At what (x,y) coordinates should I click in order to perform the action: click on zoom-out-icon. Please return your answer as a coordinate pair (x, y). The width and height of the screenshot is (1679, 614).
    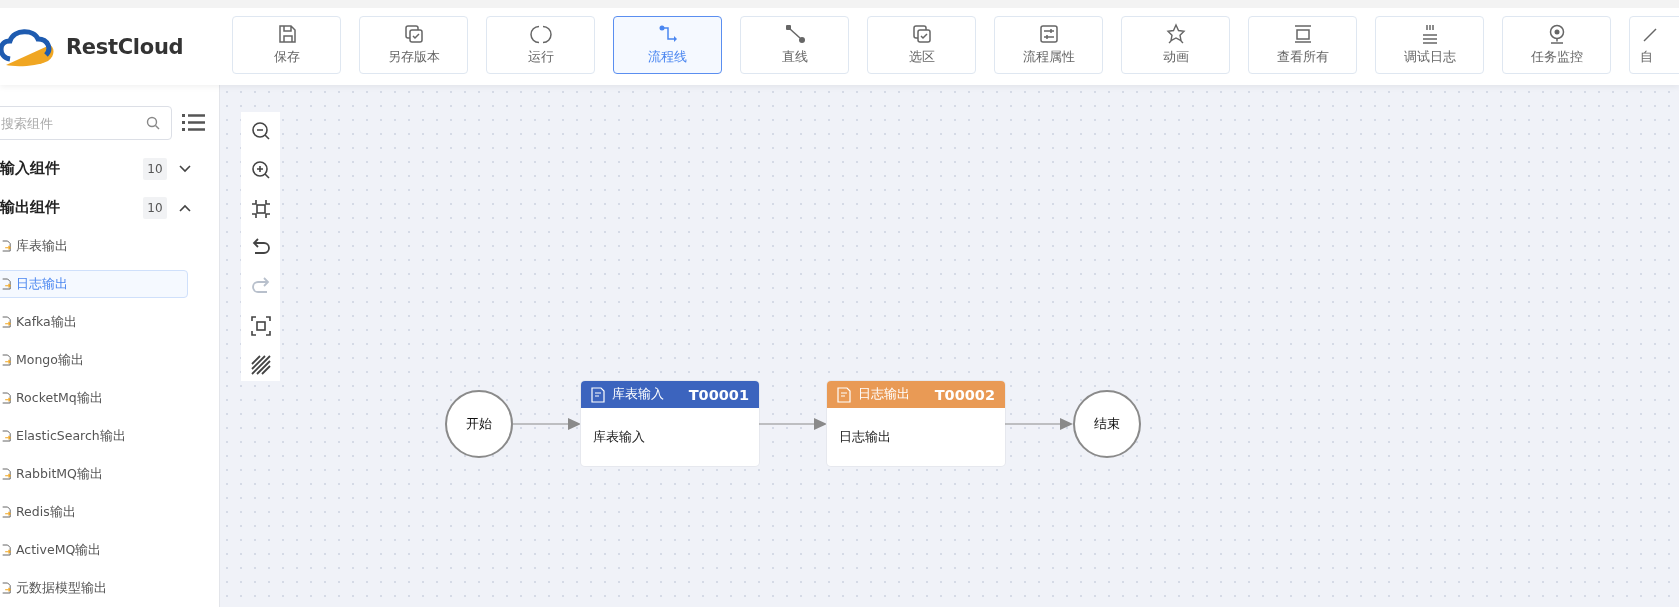
    Looking at the image, I should click on (260, 131).